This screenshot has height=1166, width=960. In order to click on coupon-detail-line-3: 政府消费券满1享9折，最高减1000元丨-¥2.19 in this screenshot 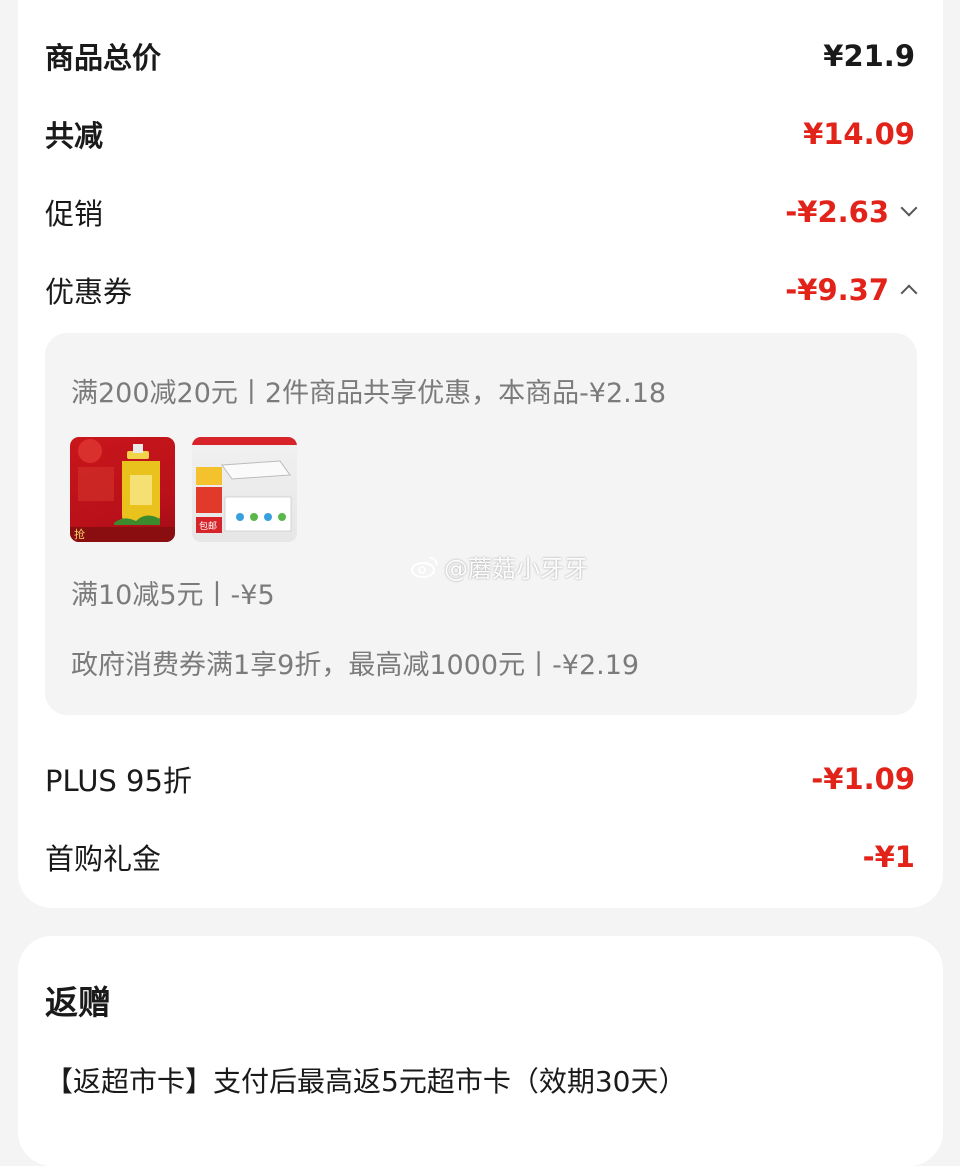, I will do `click(355, 665)`.